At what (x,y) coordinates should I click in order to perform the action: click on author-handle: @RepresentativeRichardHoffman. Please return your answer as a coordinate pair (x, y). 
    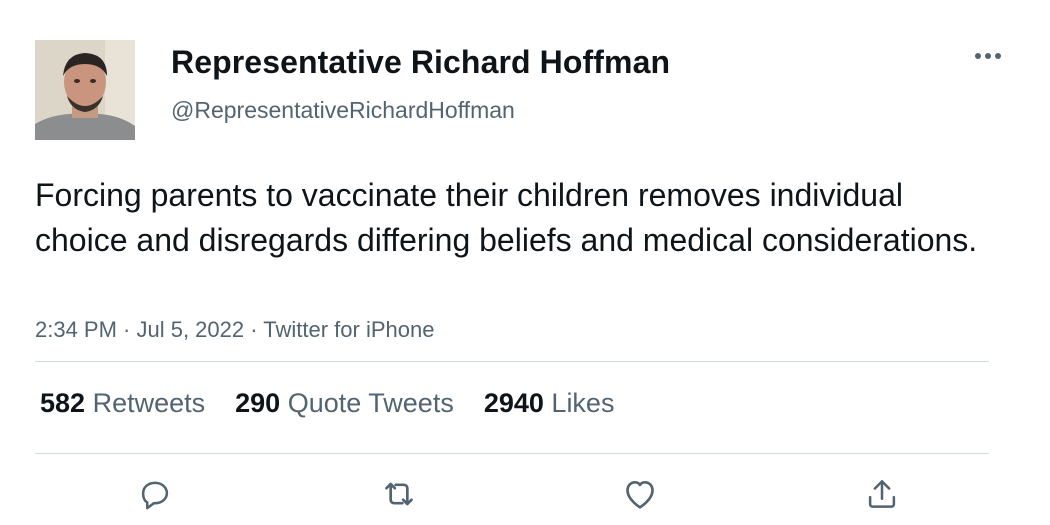
    Looking at the image, I should click on (343, 110).